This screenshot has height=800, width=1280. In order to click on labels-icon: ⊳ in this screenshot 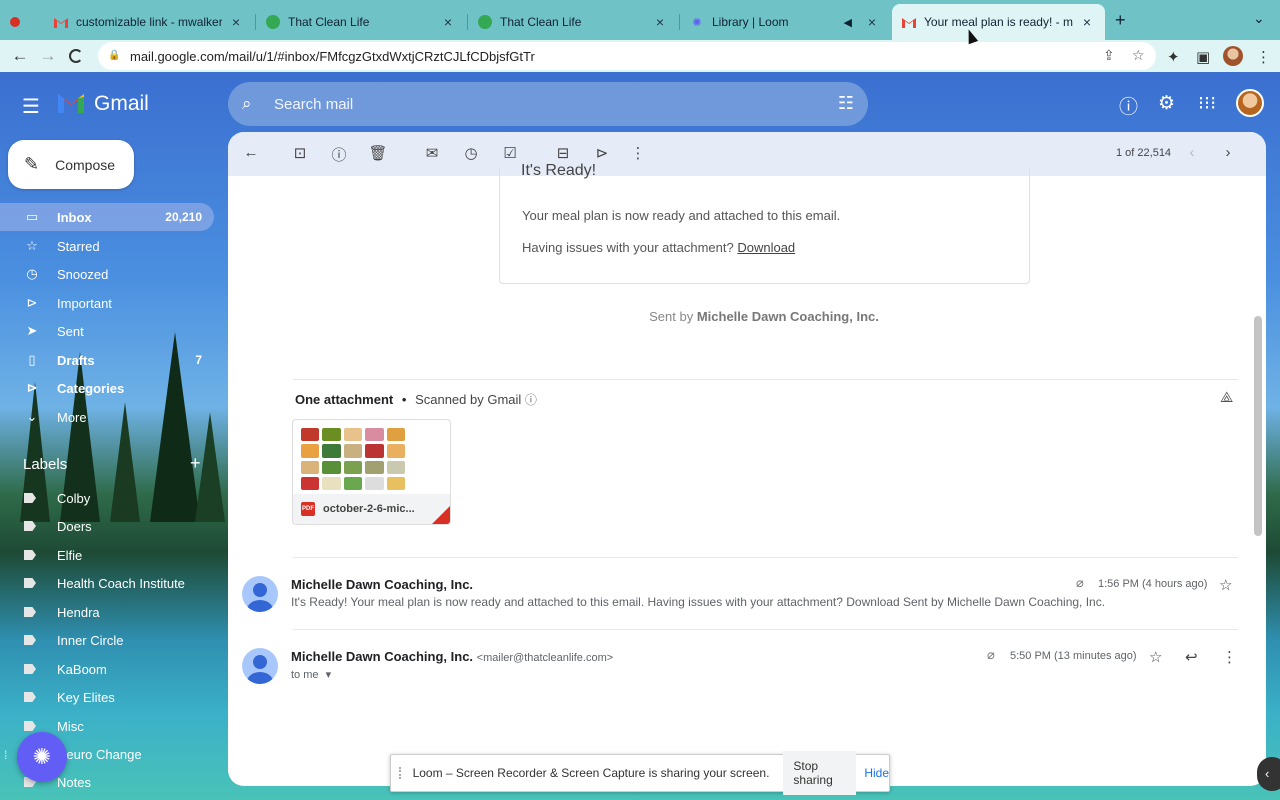, I will do `click(602, 153)`.